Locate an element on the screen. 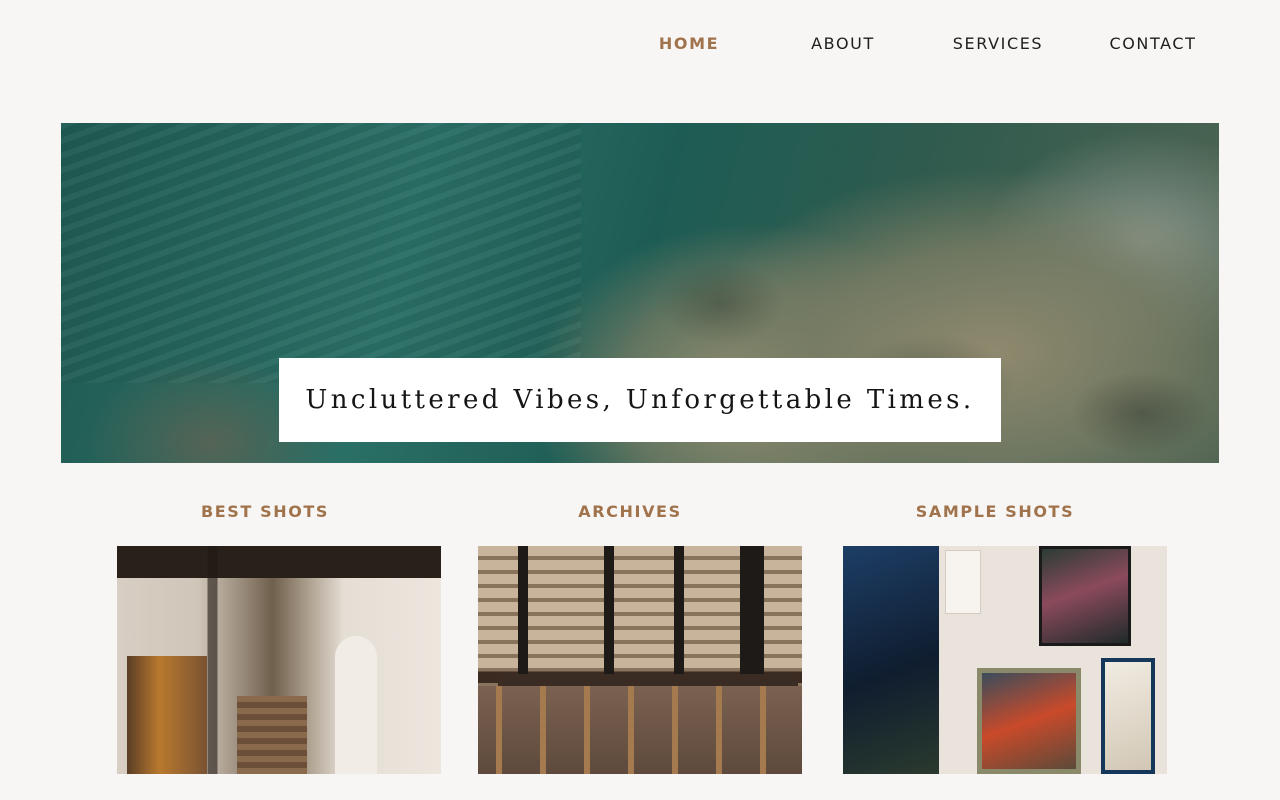  main-nav: HOME ABOUT SERVICES CONTACT is located at coordinates (640, 45).